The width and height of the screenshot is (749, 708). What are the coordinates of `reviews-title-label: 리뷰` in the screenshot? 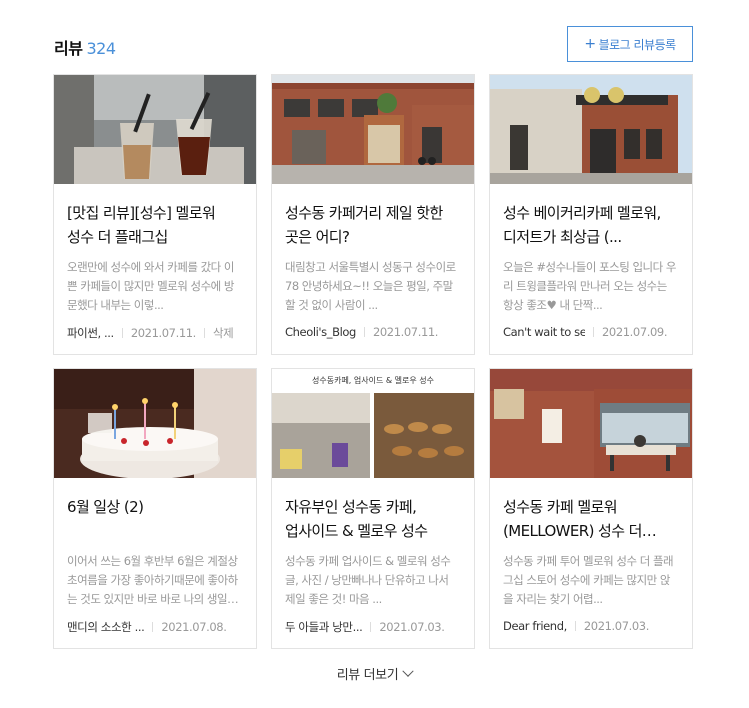 It's located at (68, 48).